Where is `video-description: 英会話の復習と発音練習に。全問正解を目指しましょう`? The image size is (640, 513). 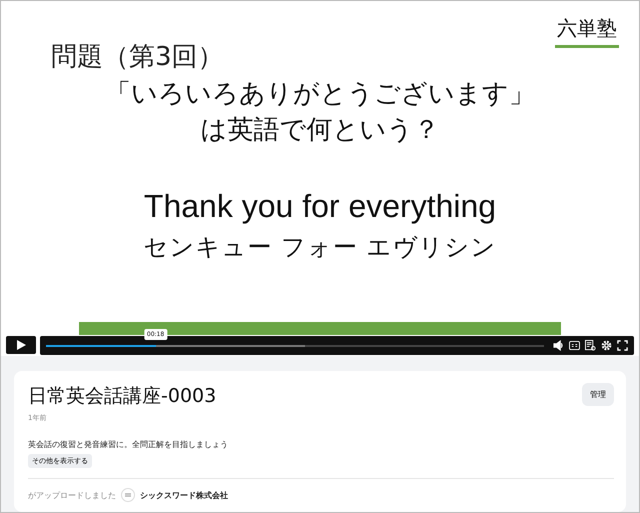
video-description: 英会話の復習と発音練習に。全問正解を目指しましょう is located at coordinates (128, 444).